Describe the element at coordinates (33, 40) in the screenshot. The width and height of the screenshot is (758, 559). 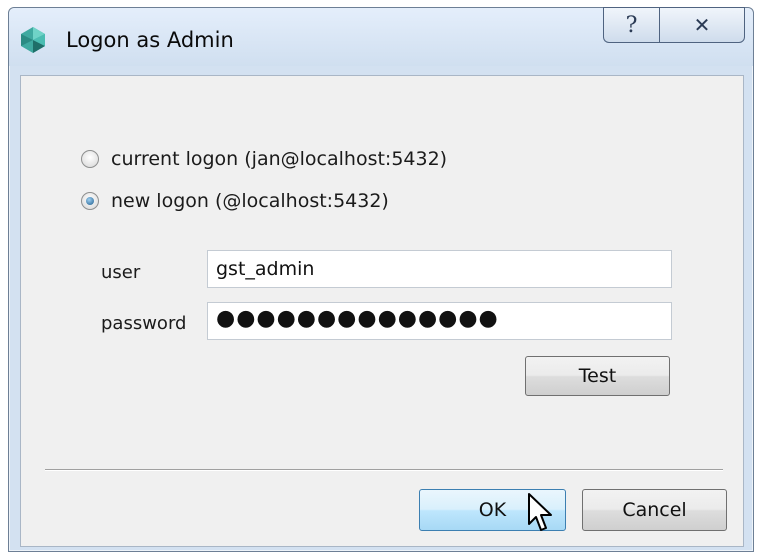
I see `app-gem-icon` at that location.